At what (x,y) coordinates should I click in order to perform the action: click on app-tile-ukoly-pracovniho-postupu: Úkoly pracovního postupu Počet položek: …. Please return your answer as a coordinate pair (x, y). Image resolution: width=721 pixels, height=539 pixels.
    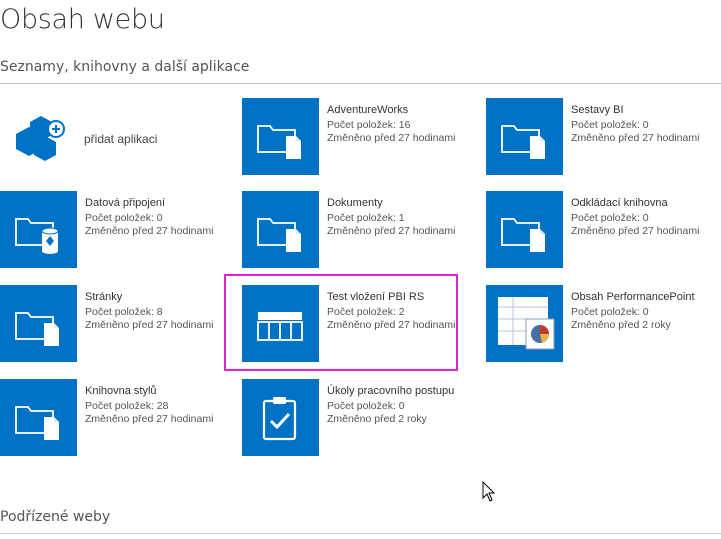
    Looking at the image, I should click on (354, 417).